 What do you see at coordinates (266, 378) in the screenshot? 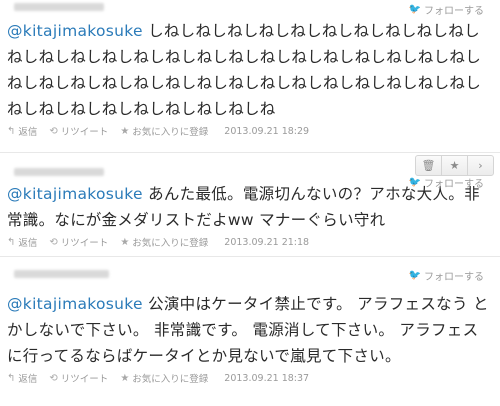
I see `tweet-date: 2013.09.21 18:37` at bounding box center [266, 378].